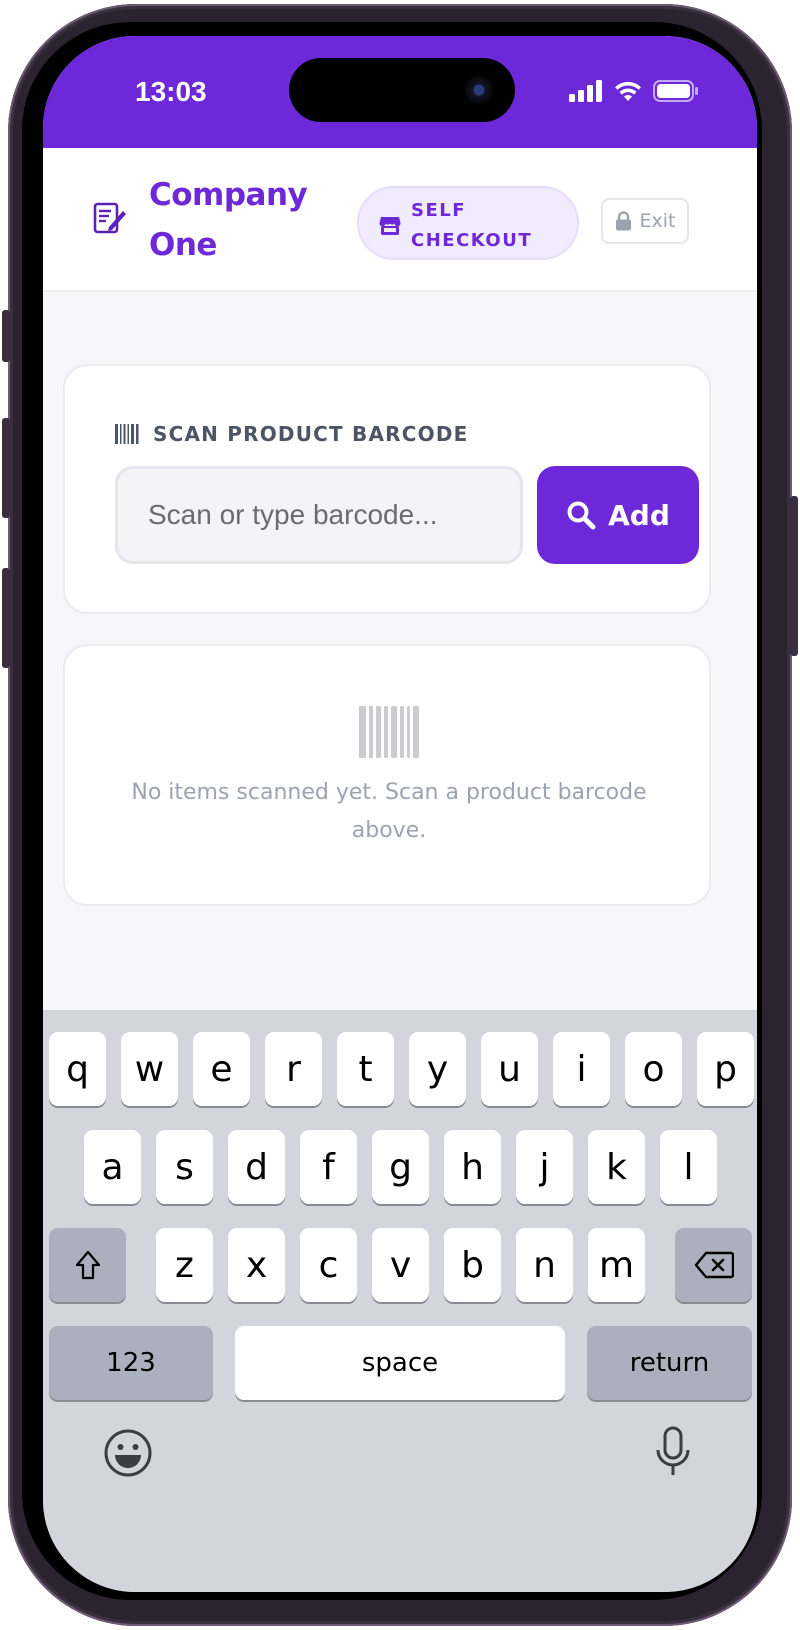 The height and width of the screenshot is (1630, 800). What do you see at coordinates (472, 1167) in the screenshot?
I see `key-h: h` at bounding box center [472, 1167].